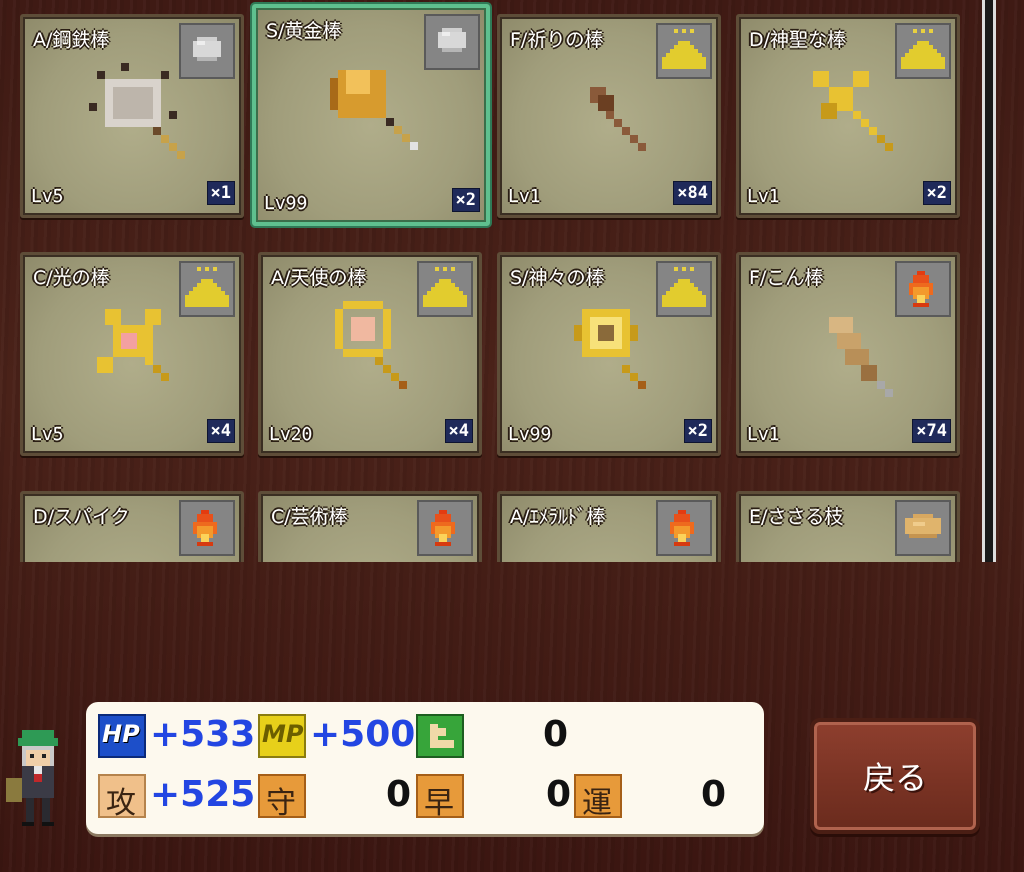 The image size is (1024, 872). What do you see at coordinates (132, 526) in the screenshot?
I see `item-card: D/スパイク` at bounding box center [132, 526].